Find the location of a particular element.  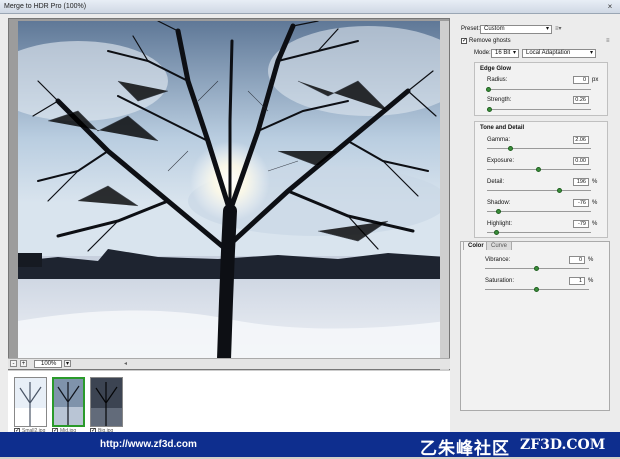

panel-menu-icon: ≡ is located at coordinates (608, 41).